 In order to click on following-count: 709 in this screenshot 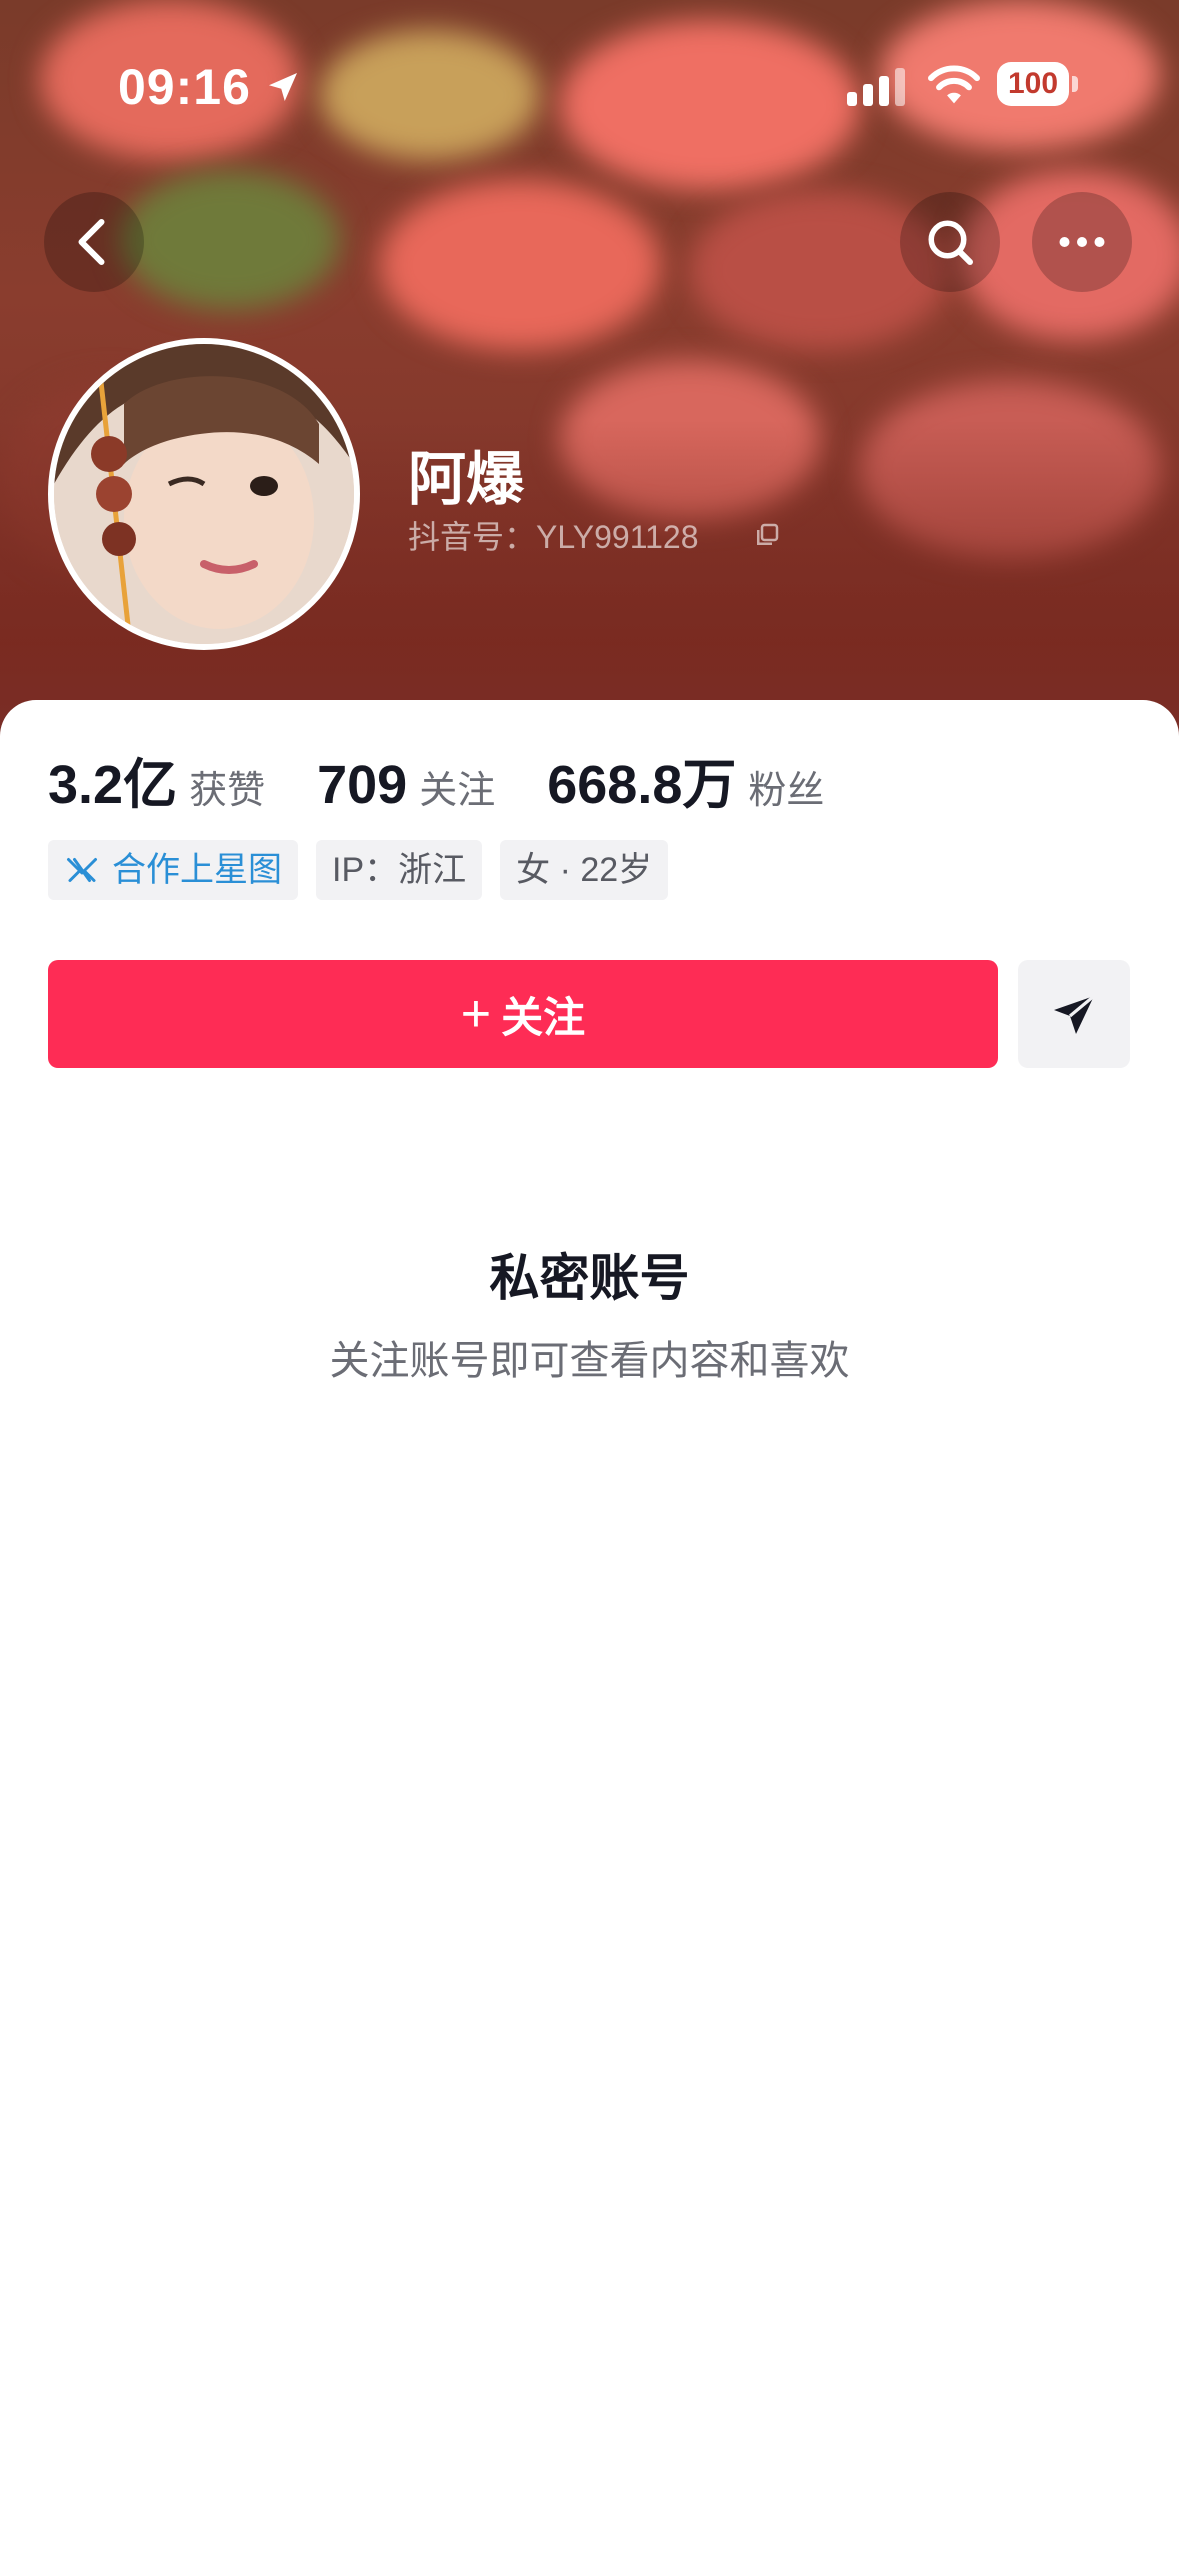, I will do `click(362, 785)`.